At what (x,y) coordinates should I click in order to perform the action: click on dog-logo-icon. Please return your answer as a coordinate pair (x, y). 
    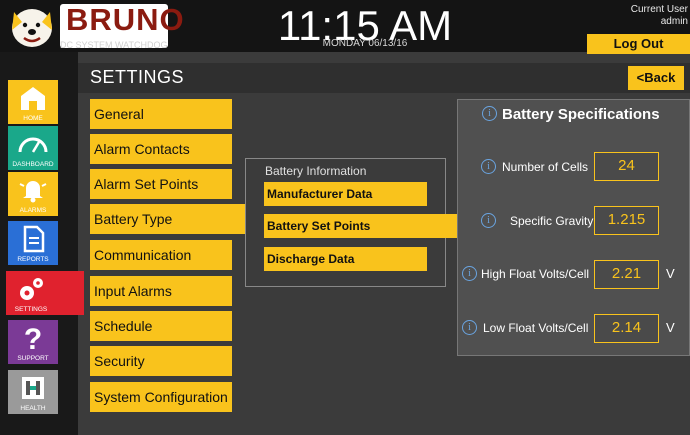
    Looking at the image, I should click on (32, 28).